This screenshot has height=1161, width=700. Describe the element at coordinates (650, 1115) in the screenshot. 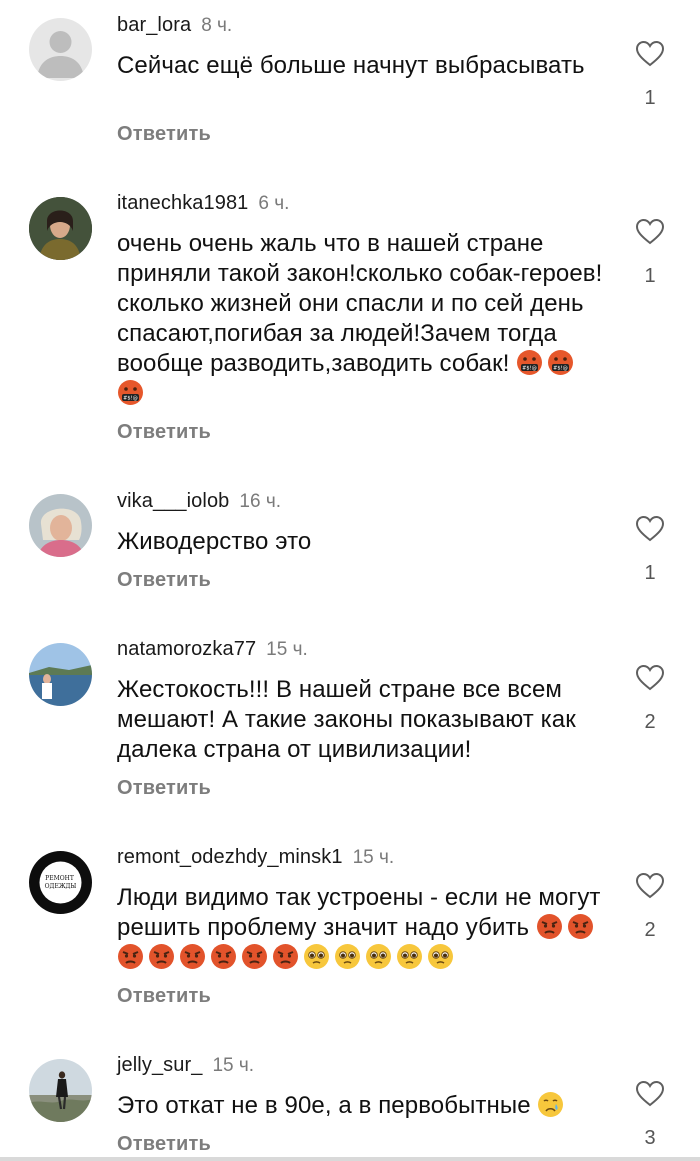

I see `like-button: 3` at that location.